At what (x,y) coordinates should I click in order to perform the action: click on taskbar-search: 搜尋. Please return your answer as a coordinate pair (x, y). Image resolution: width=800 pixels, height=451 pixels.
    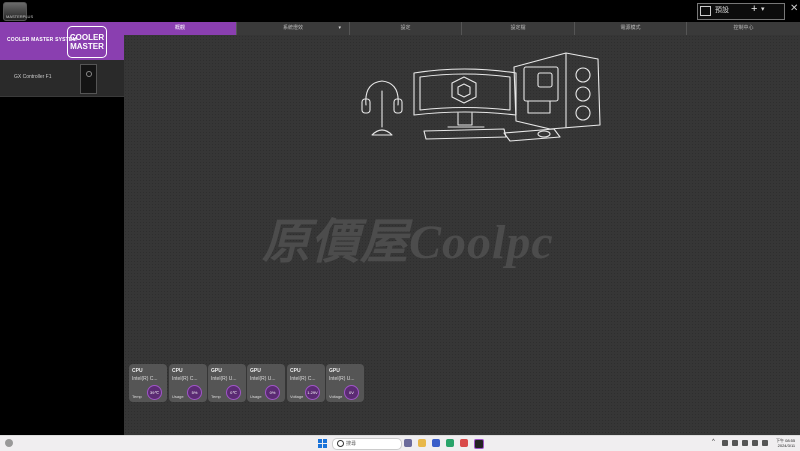
    Looking at the image, I should click on (367, 444).